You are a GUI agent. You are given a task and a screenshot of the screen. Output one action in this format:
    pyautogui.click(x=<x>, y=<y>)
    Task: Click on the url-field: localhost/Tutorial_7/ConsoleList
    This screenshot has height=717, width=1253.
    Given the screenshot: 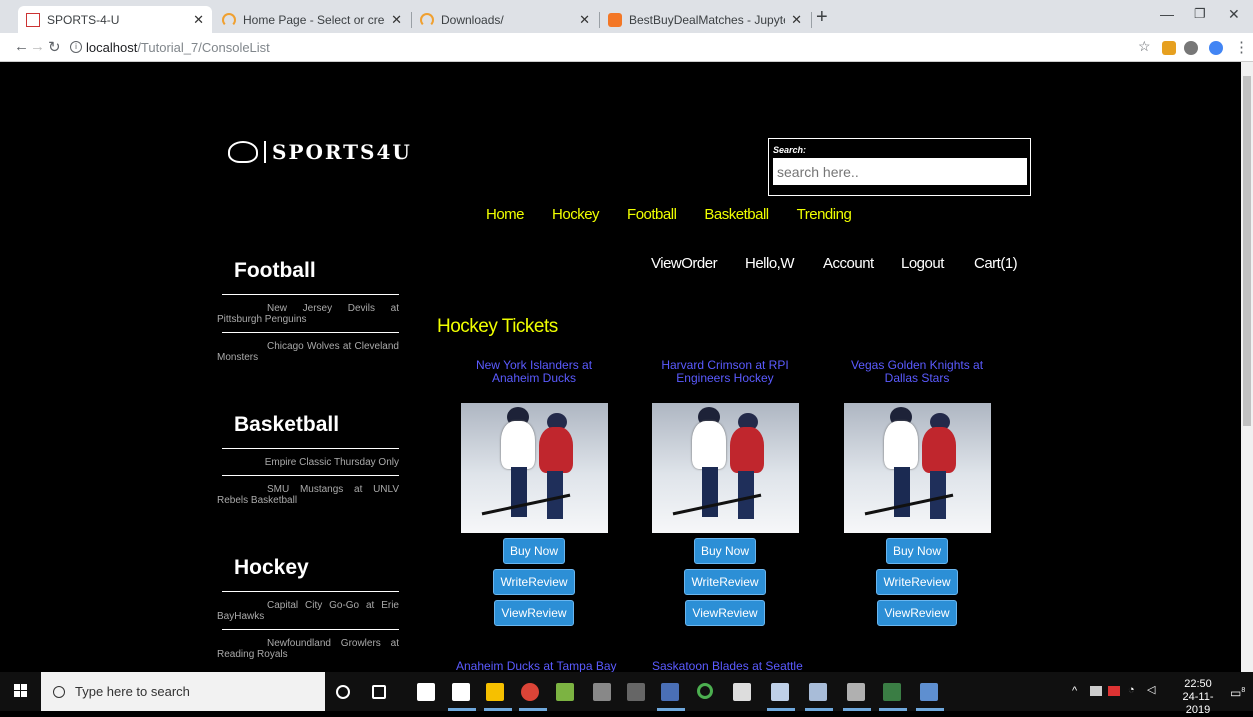 What is the action you would take?
    pyautogui.click(x=178, y=47)
    